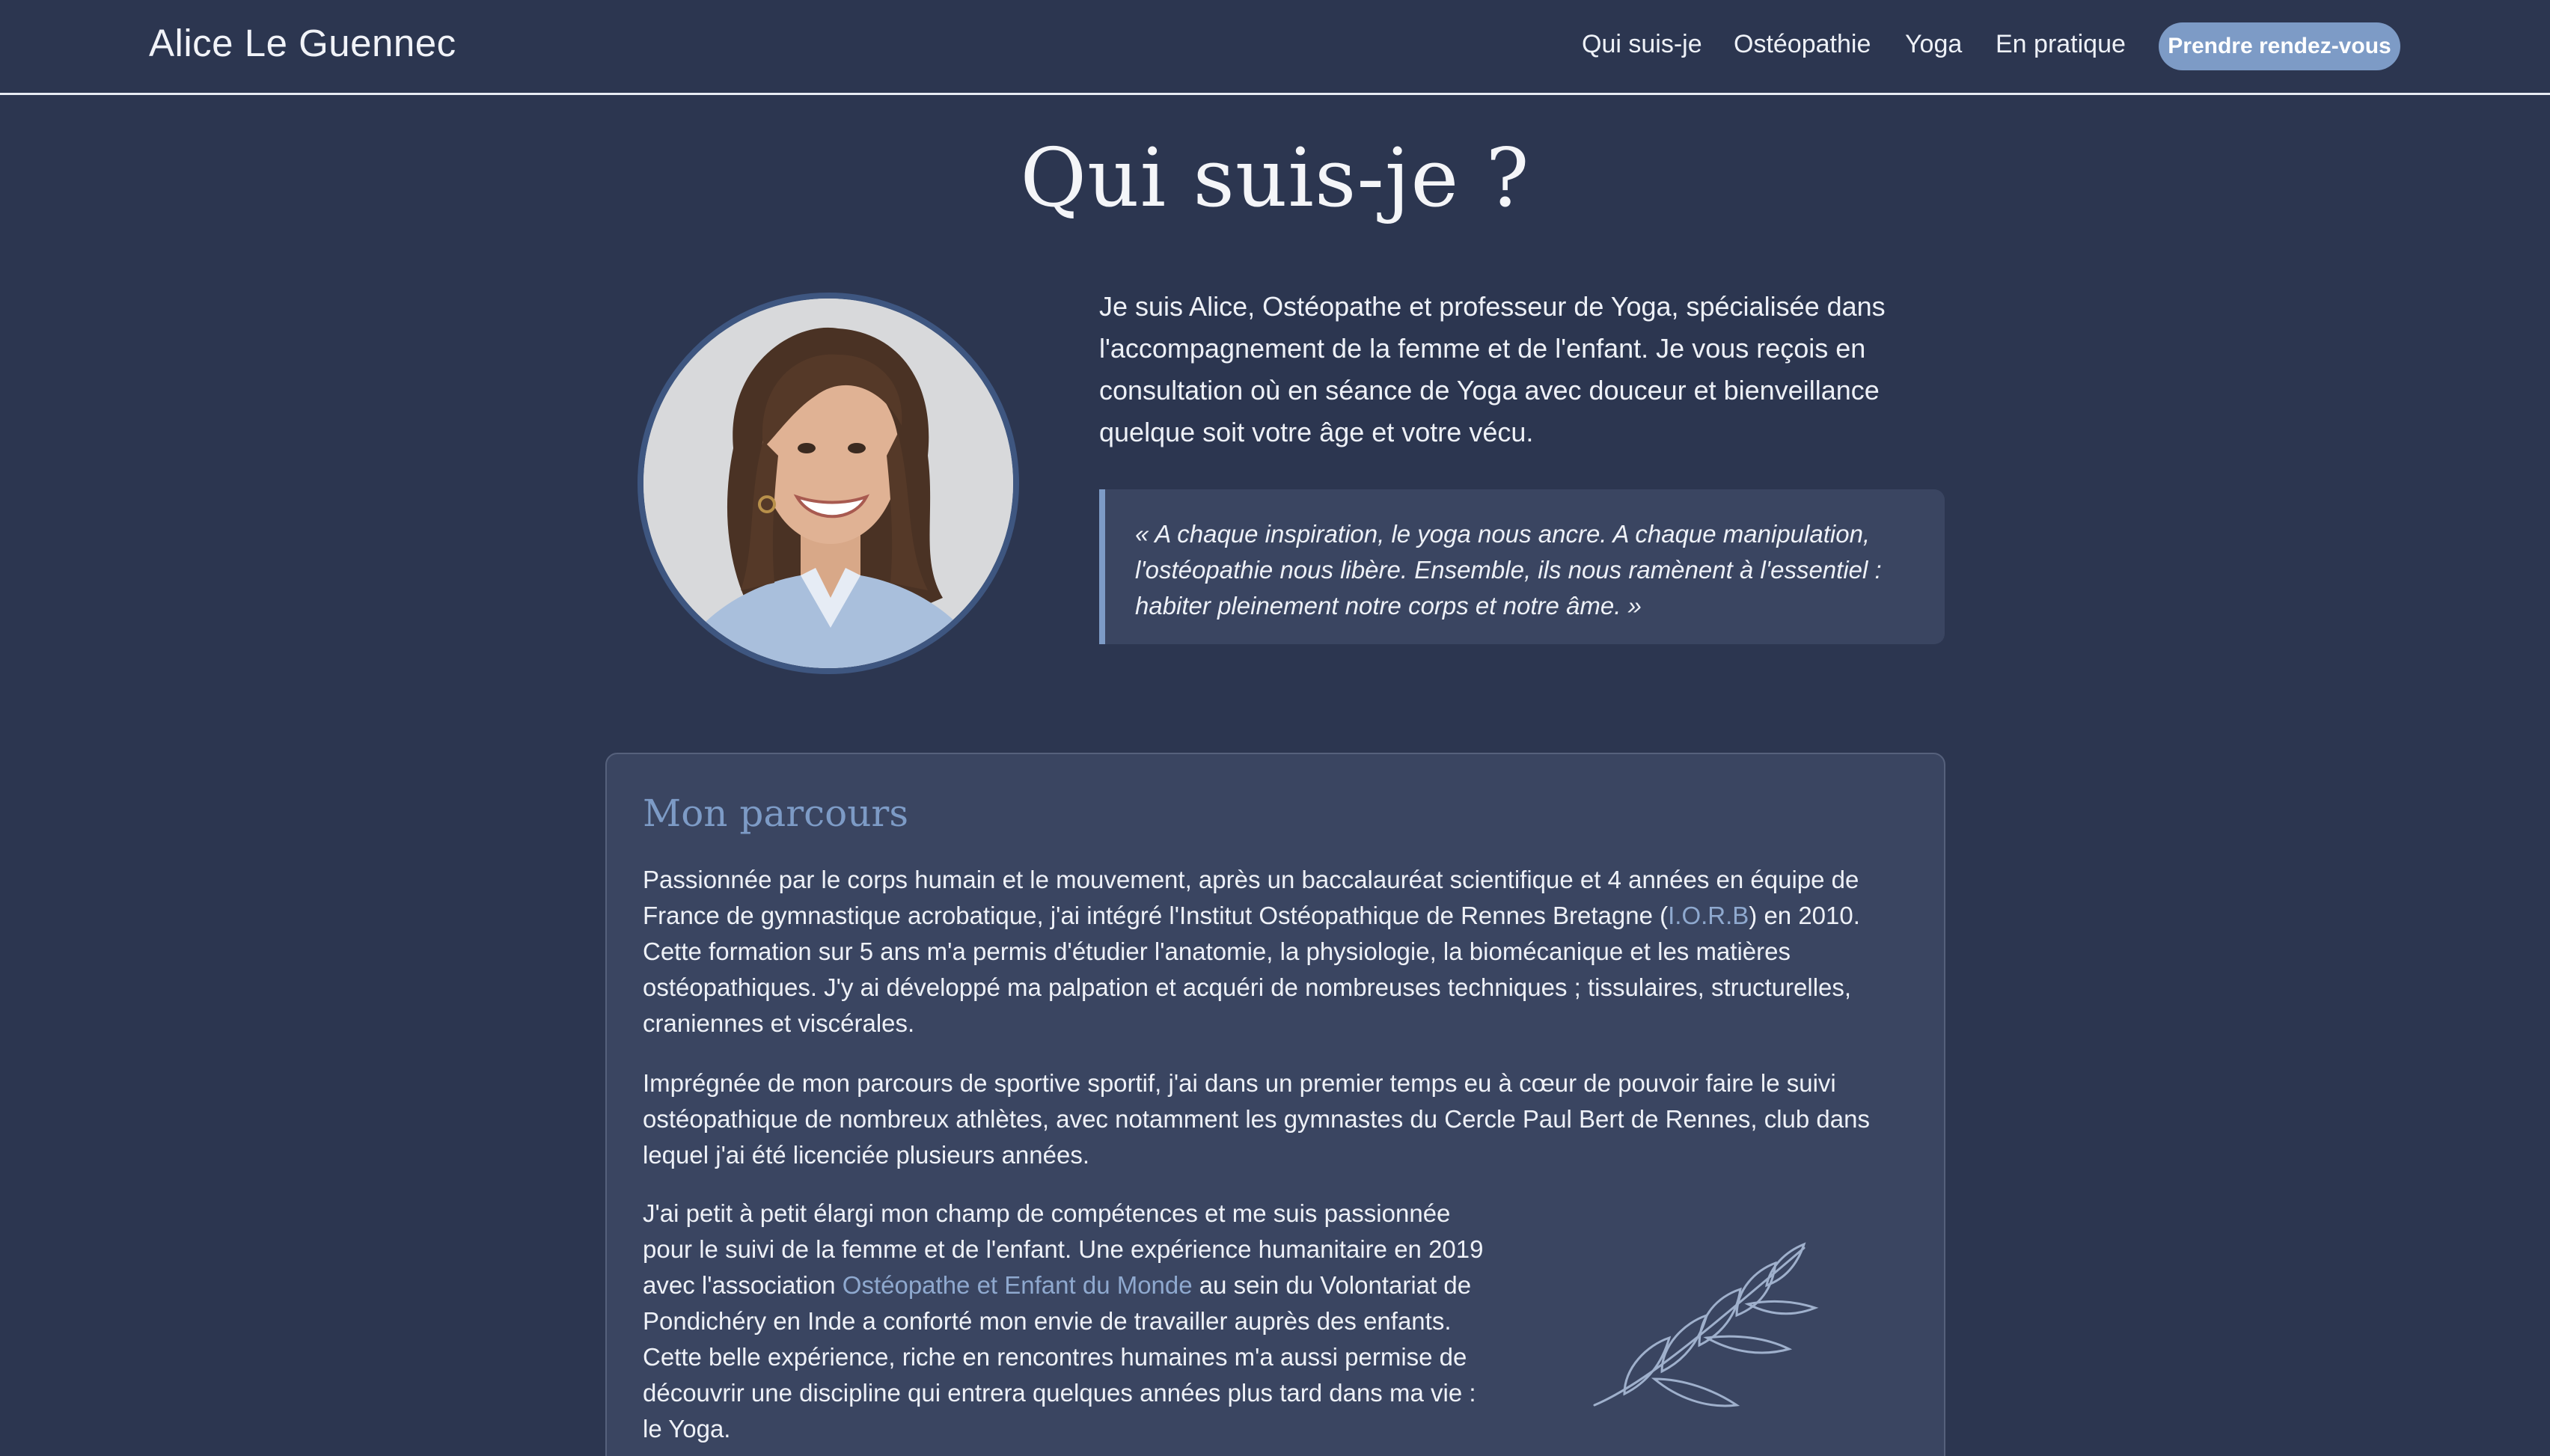 The width and height of the screenshot is (2550, 1456). I want to click on oem-association-link: Ostéopathe et Enfant du Monde, so click(1018, 1285).